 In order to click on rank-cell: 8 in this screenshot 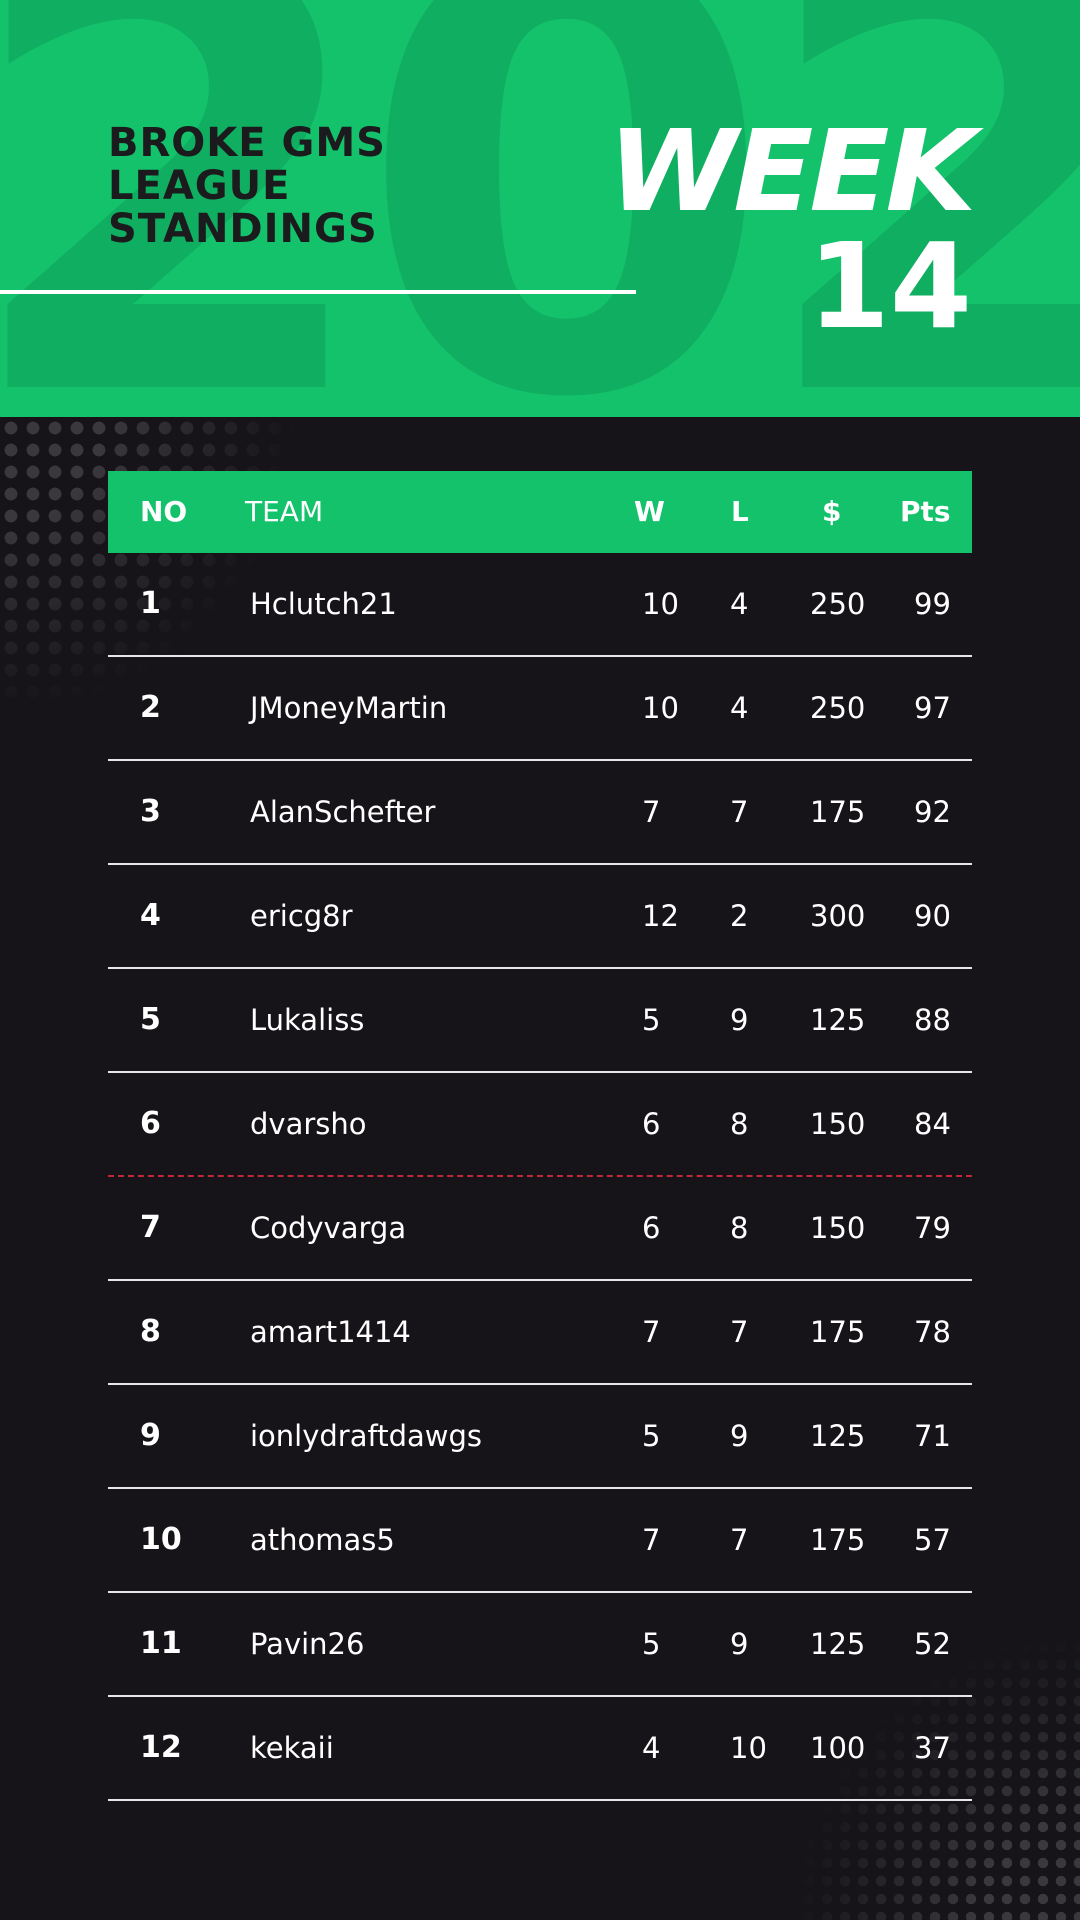, I will do `click(150, 1331)`.